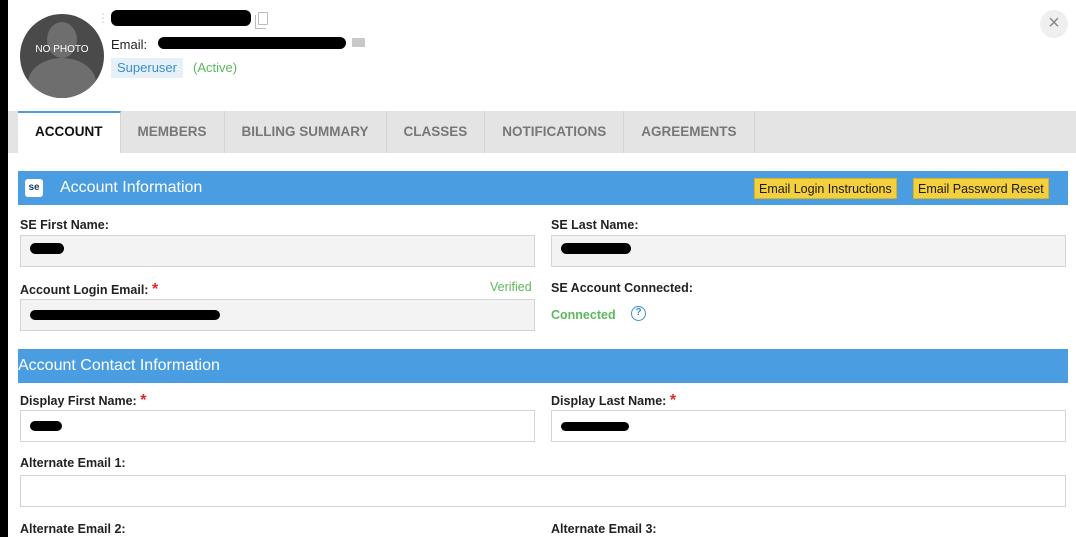  I want to click on display-first-name-label: Display First Name: *, so click(83, 401).